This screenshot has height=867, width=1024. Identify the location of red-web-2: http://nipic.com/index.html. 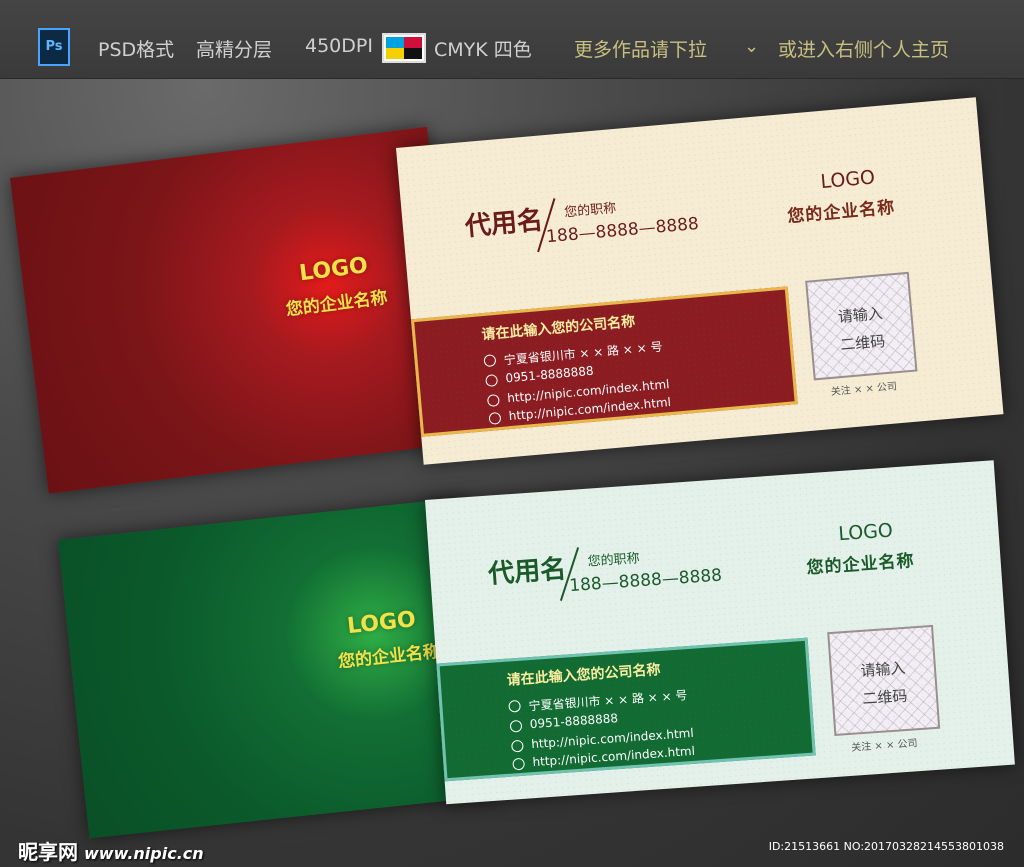
(590, 409).